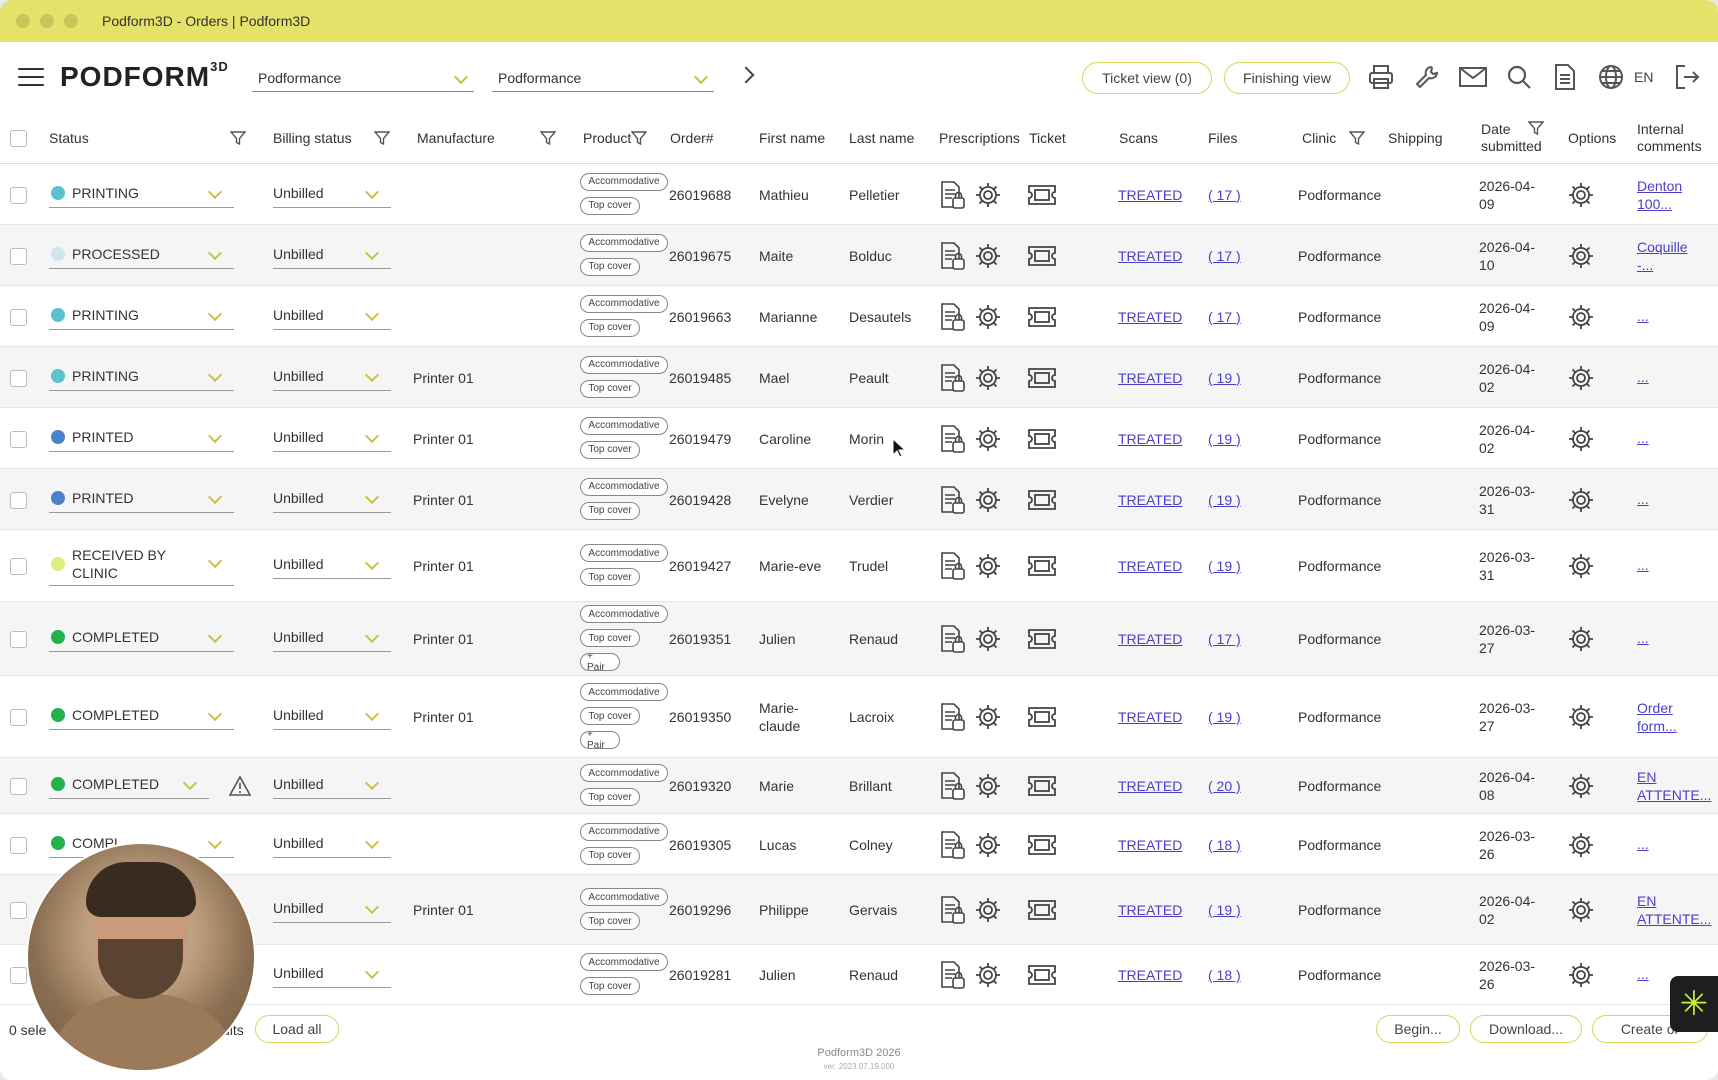 This screenshot has width=1718, height=1080. I want to click on assistant-widget-icon: ✳, so click(1694, 1004).